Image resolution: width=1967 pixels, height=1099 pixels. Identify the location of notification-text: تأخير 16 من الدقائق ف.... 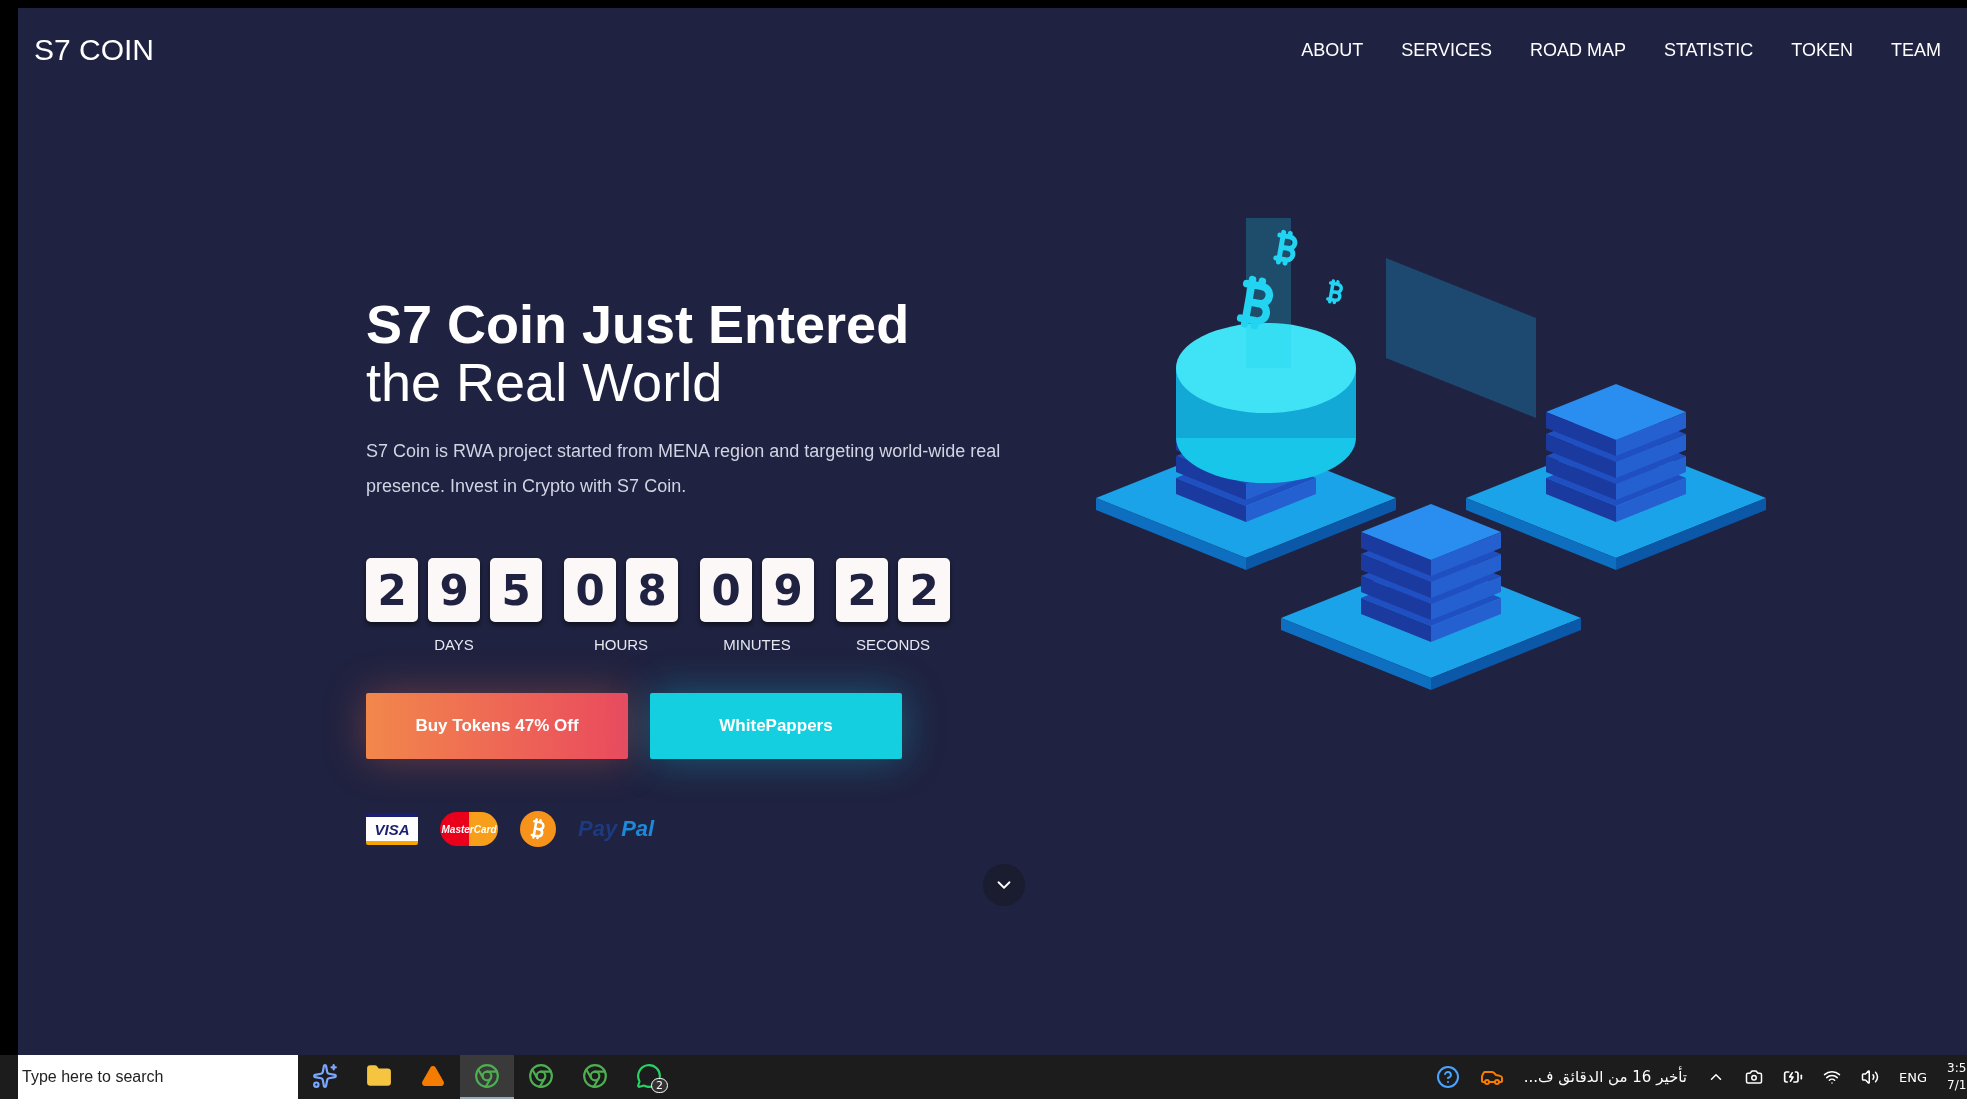
(1605, 1077).